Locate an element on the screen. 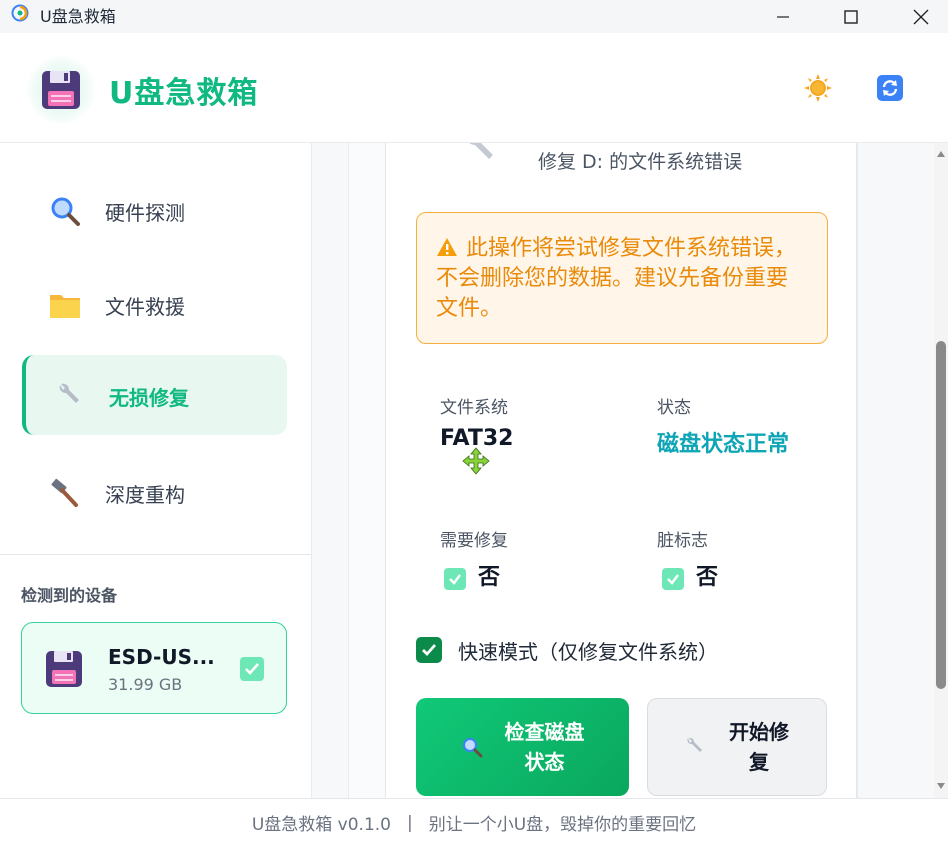 The height and width of the screenshot is (846, 948). folder-icon is located at coordinates (65, 305).